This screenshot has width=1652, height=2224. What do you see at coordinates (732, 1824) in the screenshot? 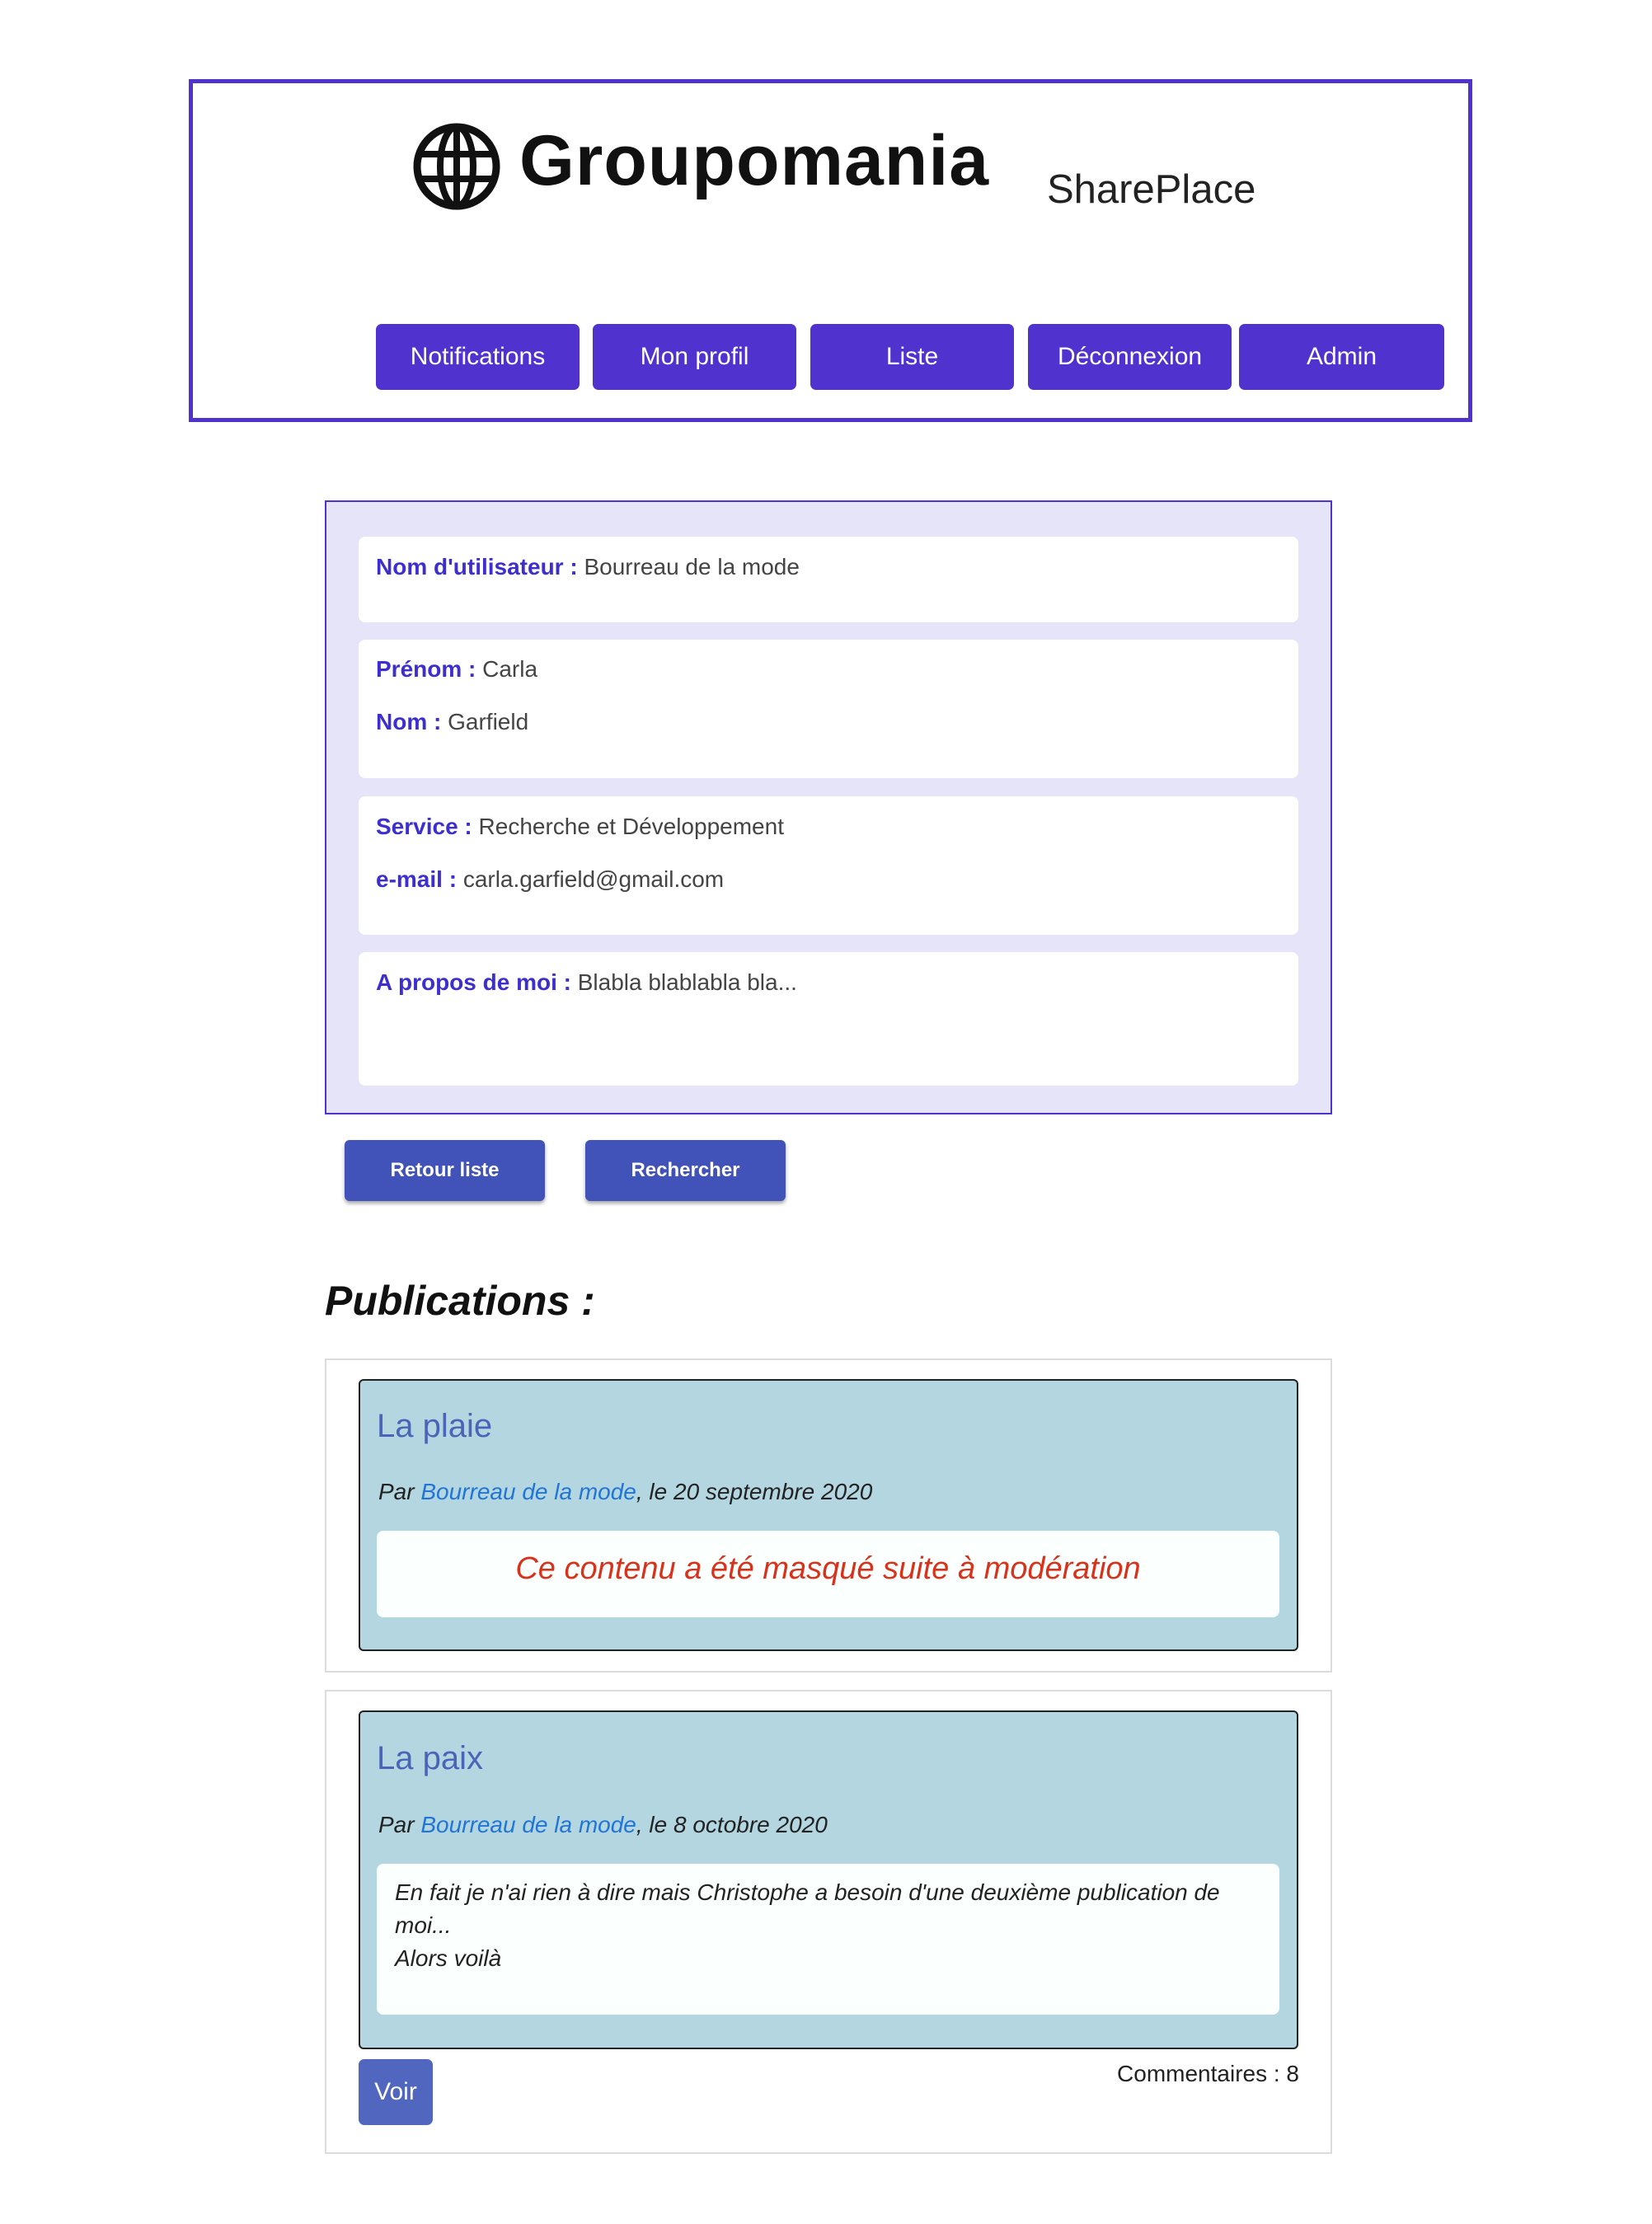
I see `publication-date: , le 8 octobre 2020` at bounding box center [732, 1824].